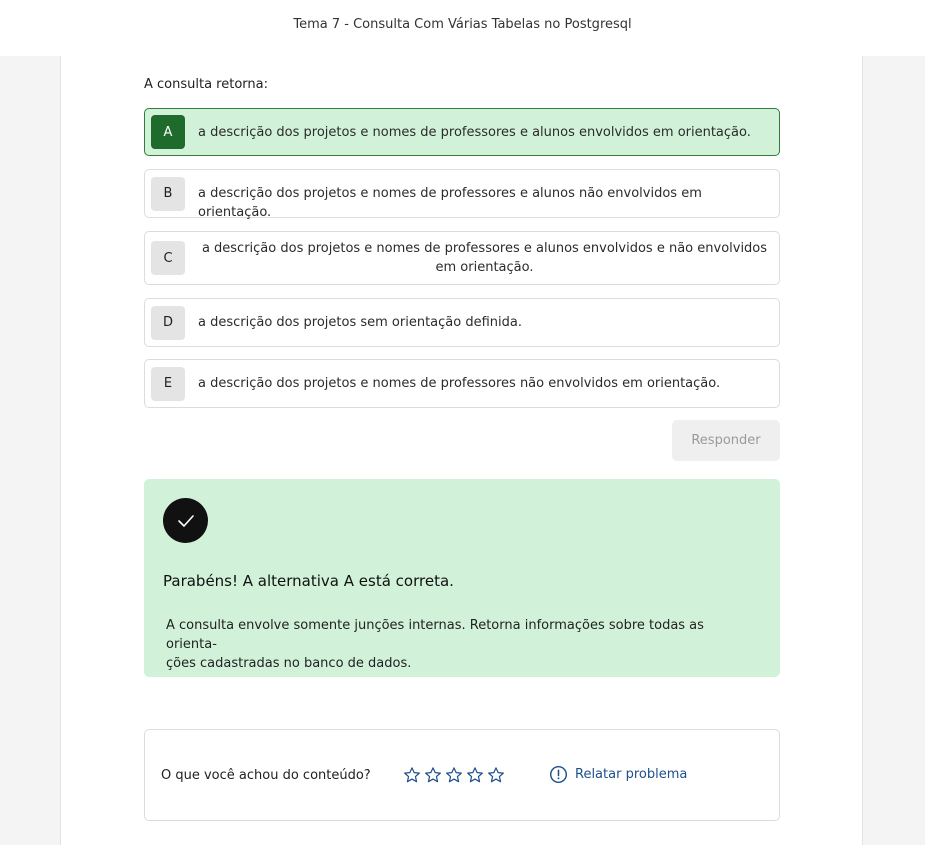  Describe the element at coordinates (308, 581) in the screenshot. I see `feedback-title: Parabéns! A alternativa A está correta.` at that location.